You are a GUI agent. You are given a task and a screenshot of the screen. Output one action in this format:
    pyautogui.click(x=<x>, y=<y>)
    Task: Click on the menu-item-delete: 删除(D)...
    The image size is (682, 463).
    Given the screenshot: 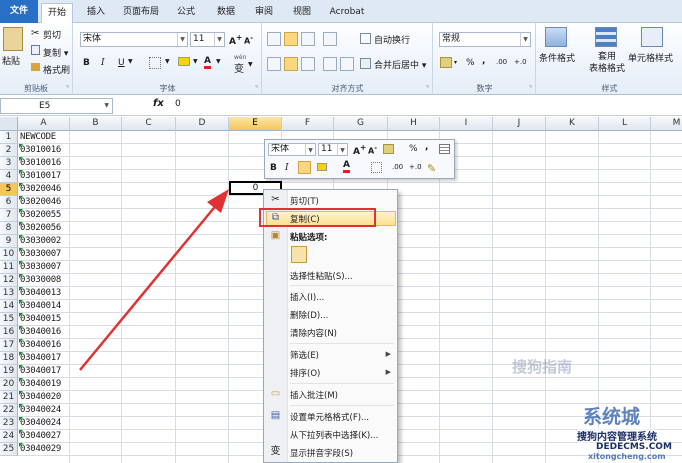 What is the action you would take?
    pyautogui.click(x=309, y=315)
    